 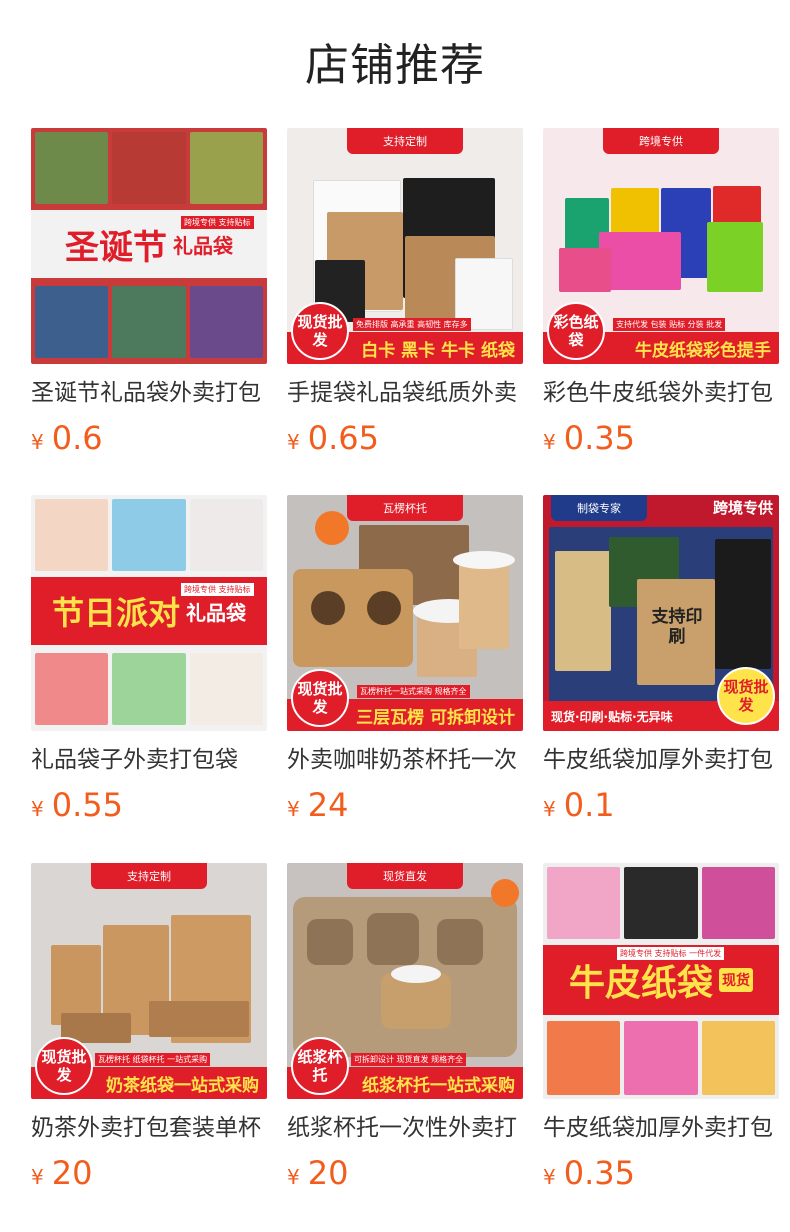 I want to click on banner-text: 牛皮纸袋, so click(x=640, y=983).